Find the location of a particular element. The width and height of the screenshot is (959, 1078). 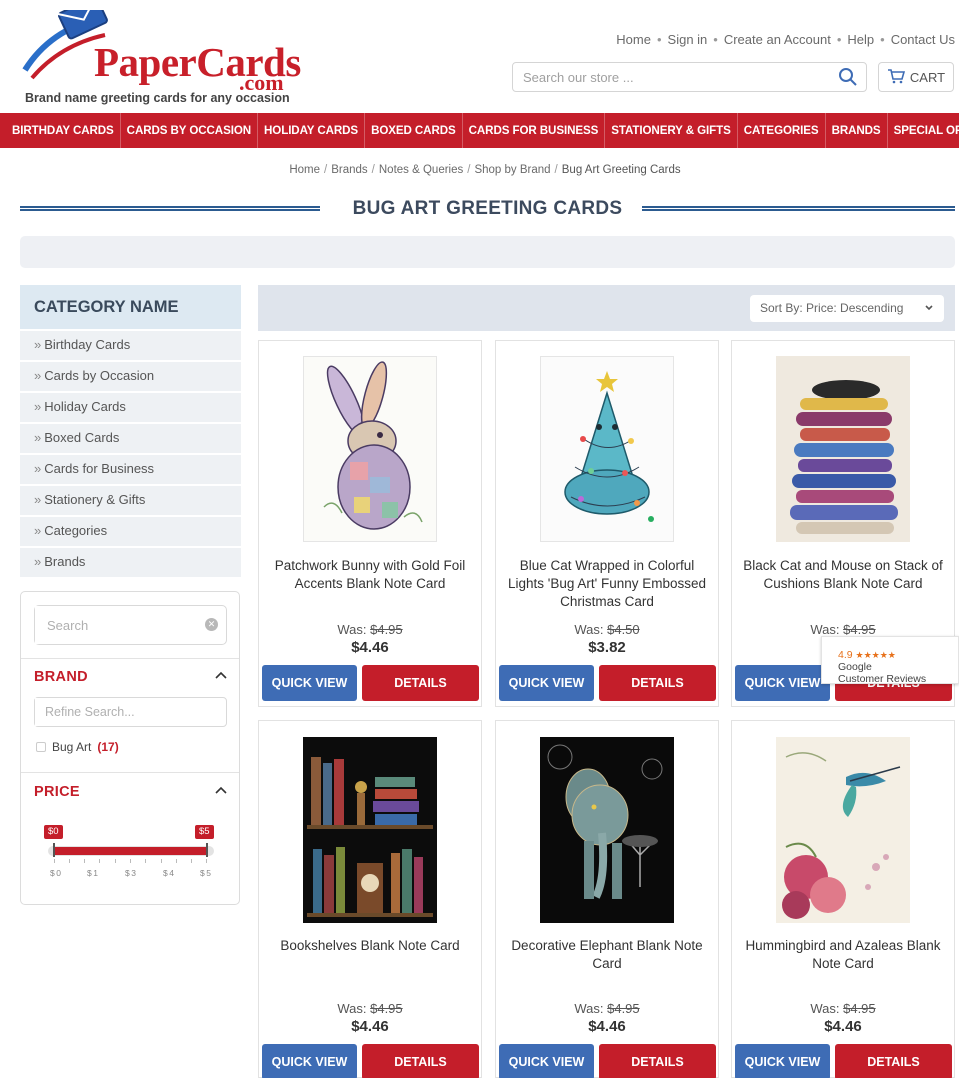

price-slider: $0 $5 $0 $1 $3 $4 $5 is located at coordinates (132, 852).